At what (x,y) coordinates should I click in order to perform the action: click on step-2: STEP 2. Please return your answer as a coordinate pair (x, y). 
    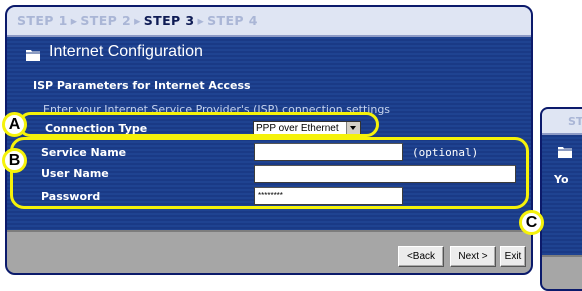
    Looking at the image, I should click on (106, 20).